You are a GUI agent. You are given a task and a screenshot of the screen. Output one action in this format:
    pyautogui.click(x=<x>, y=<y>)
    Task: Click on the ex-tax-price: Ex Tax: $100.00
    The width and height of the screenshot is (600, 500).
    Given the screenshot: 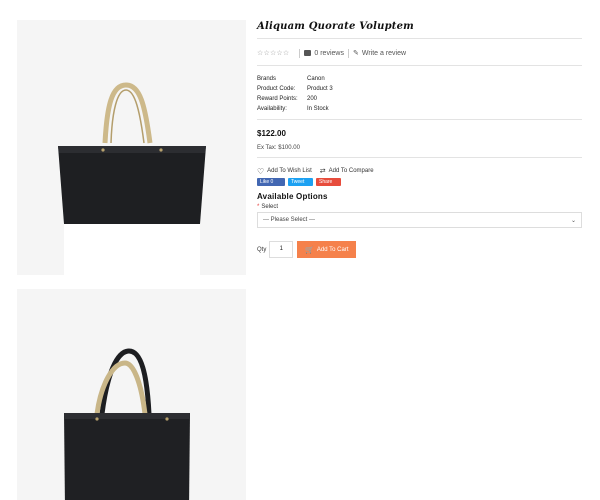 What is the action you would take?
    pyautogui.click(x=278, y=148)
    